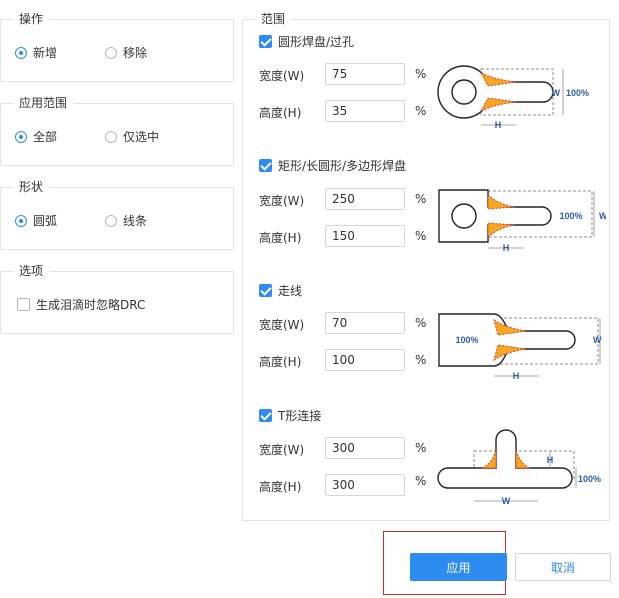 The height and width of the screenshot is (598, 619). What do you see at coordinates (421, 360) in the screenshot?
I see `track-height-unit: %` at bounding box center [421, 360].